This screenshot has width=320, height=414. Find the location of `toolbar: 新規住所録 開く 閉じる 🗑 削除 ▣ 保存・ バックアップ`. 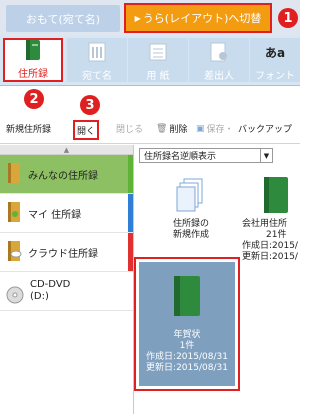

toolbar: 新規住所録 開く 閉じる 🗑 削除 ▣ 保存・ バックアップ is located at coordinates (150, 130).